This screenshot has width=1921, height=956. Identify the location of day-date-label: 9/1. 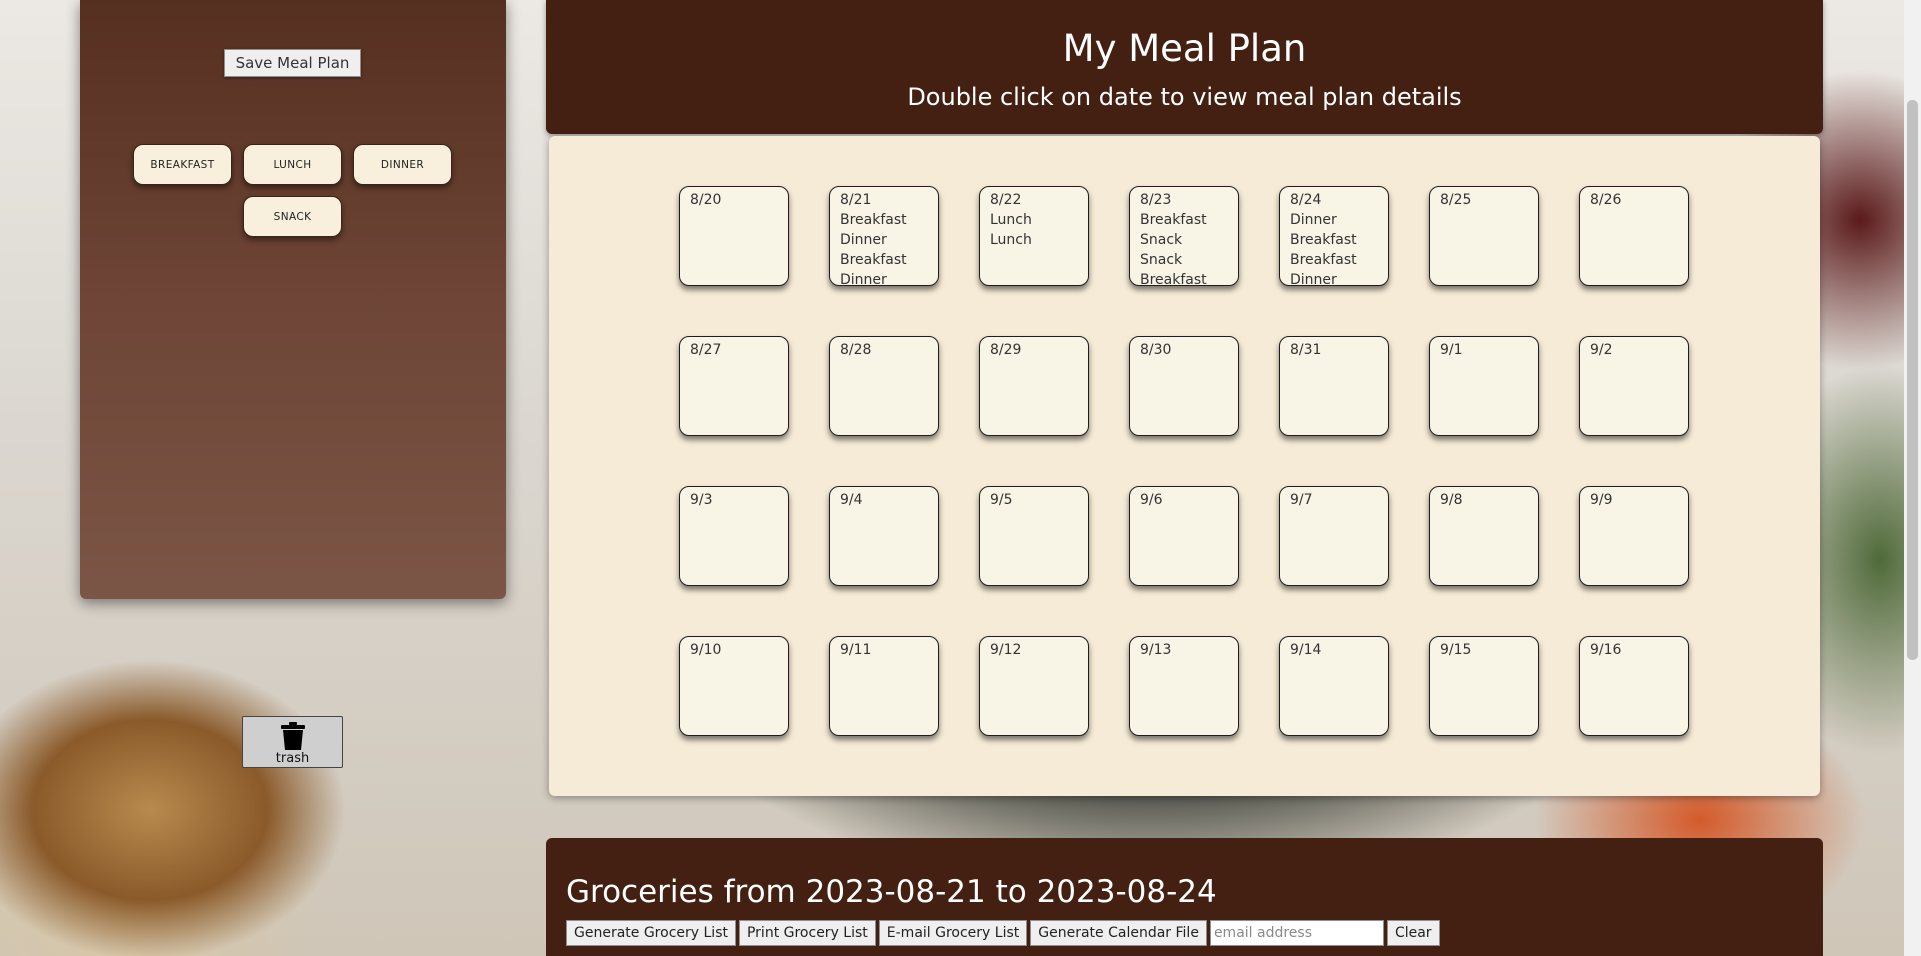
(1451, 350).